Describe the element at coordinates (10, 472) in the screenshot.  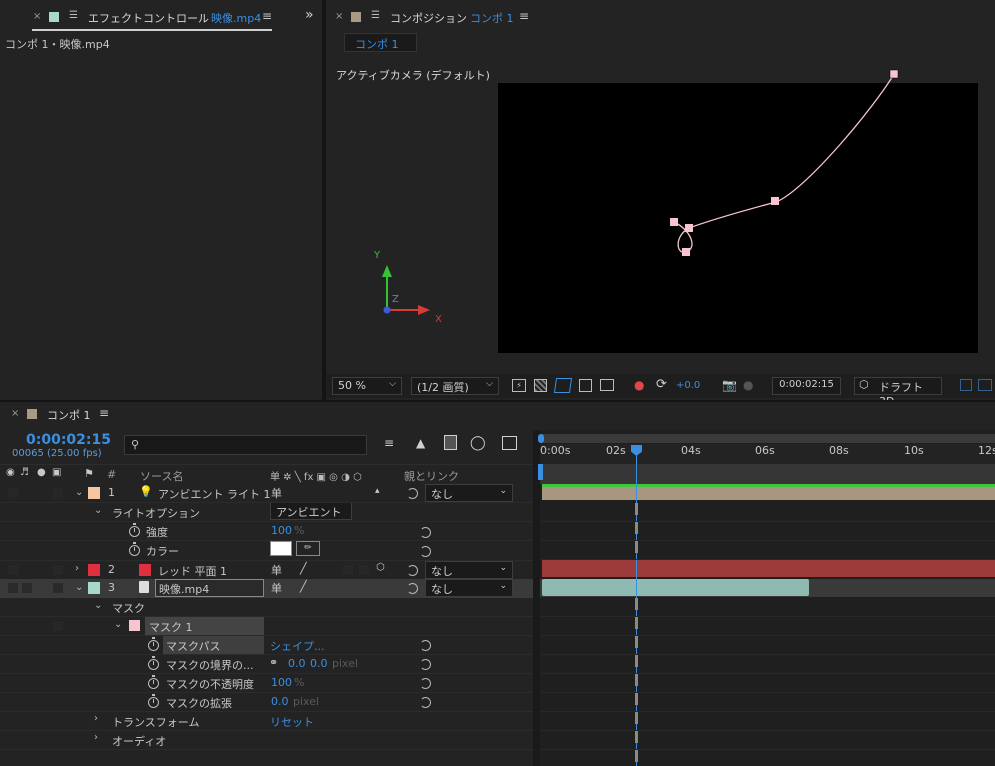
I see `eye-icon: ◉` at that location.